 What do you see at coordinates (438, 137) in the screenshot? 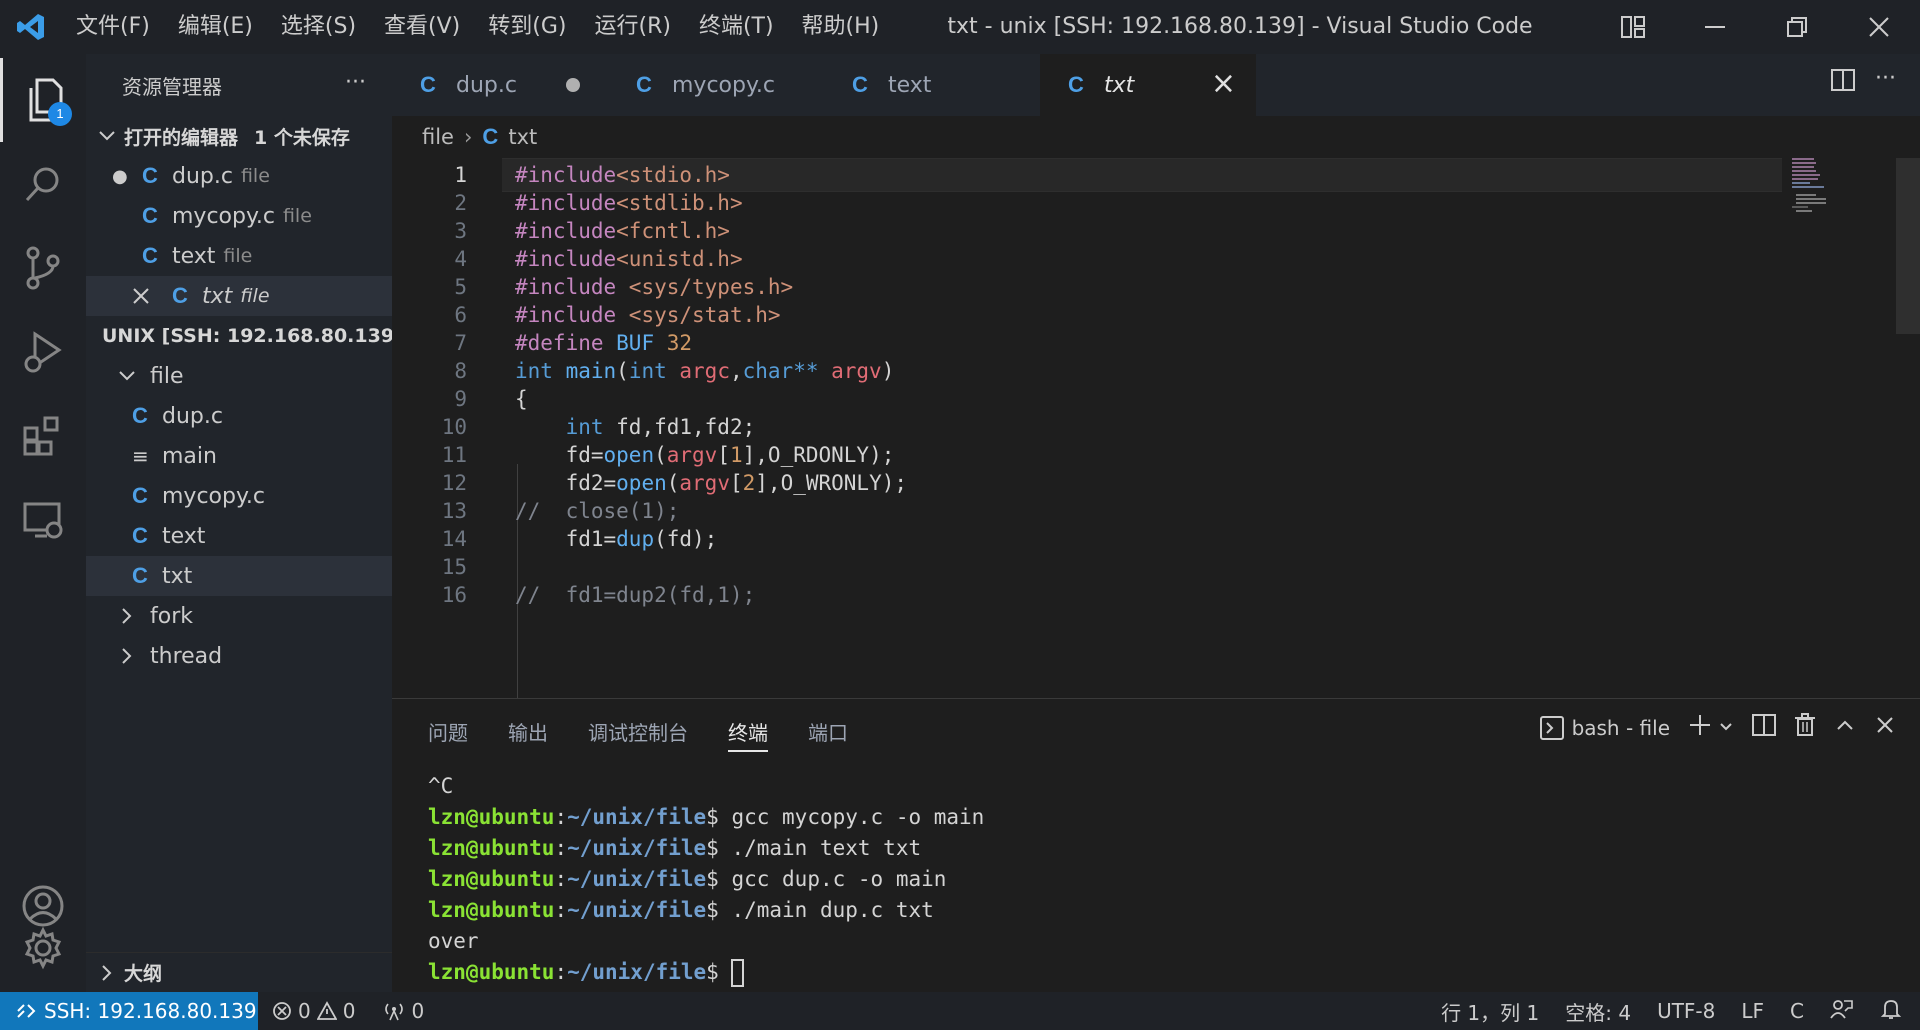
I see `breadcrumb-folder: file` at bounding box center [438, 137].